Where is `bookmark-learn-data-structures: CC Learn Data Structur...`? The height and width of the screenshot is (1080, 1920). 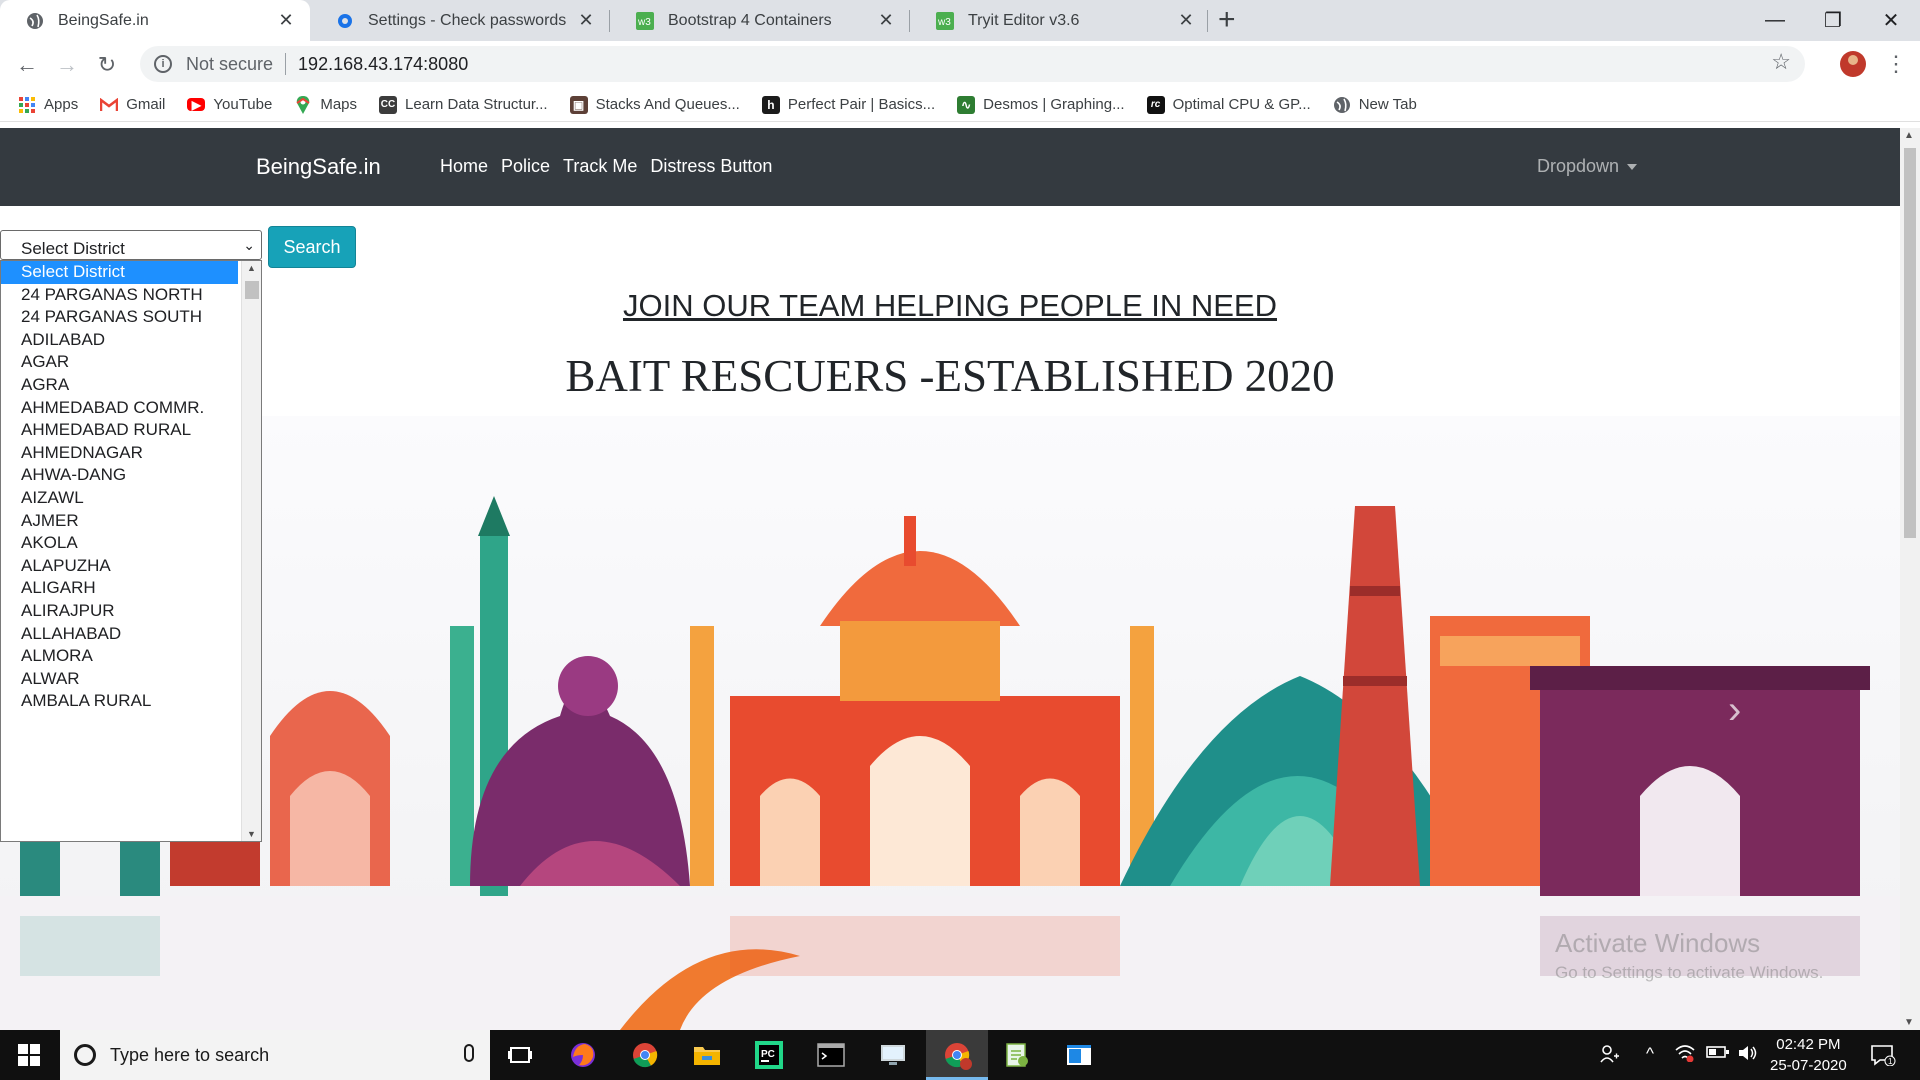
bookmark-learn-data-structures: CC Learn Data Structur... is located at coordinates (463, 104).